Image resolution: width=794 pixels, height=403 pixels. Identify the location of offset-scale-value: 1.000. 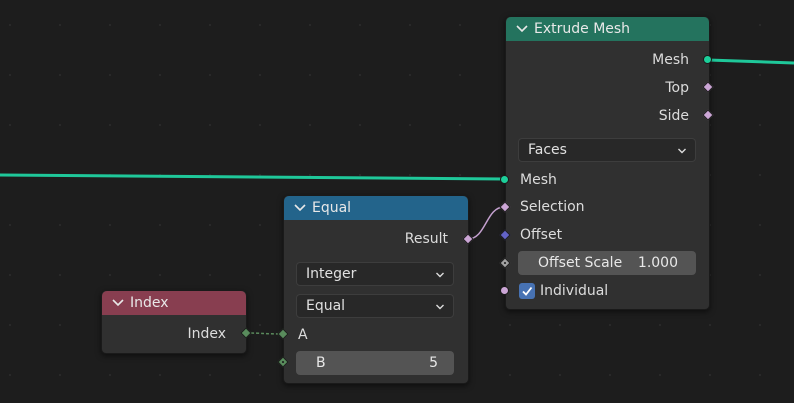
(657, 263).